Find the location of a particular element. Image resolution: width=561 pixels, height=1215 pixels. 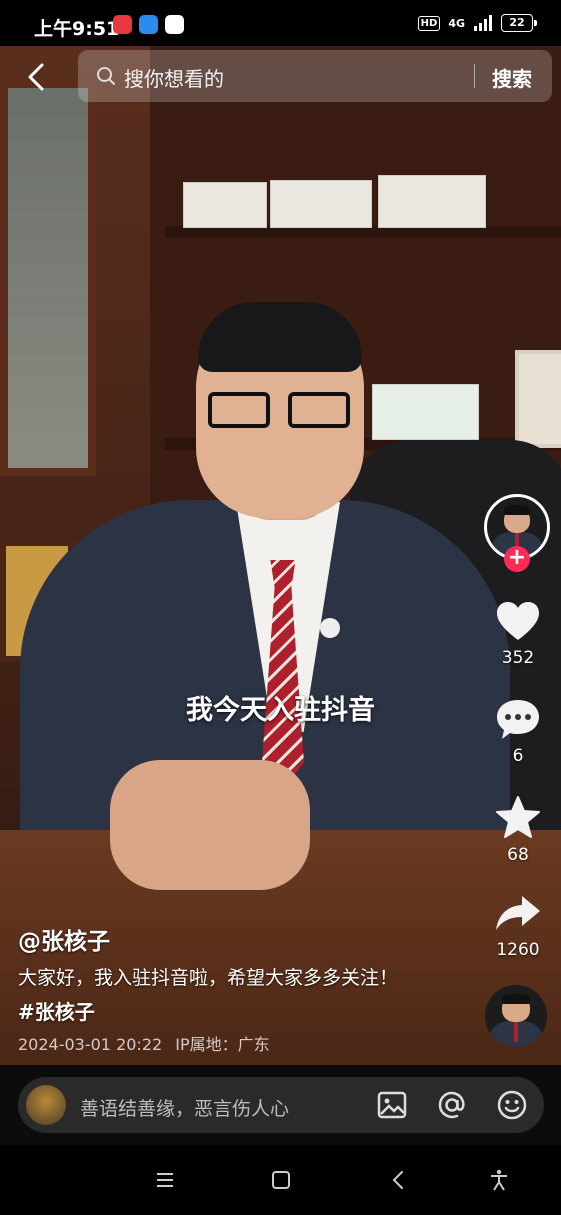

comment-bar: 善语结善缘，恶言伤人心 is located at coordinates (280, 1105).